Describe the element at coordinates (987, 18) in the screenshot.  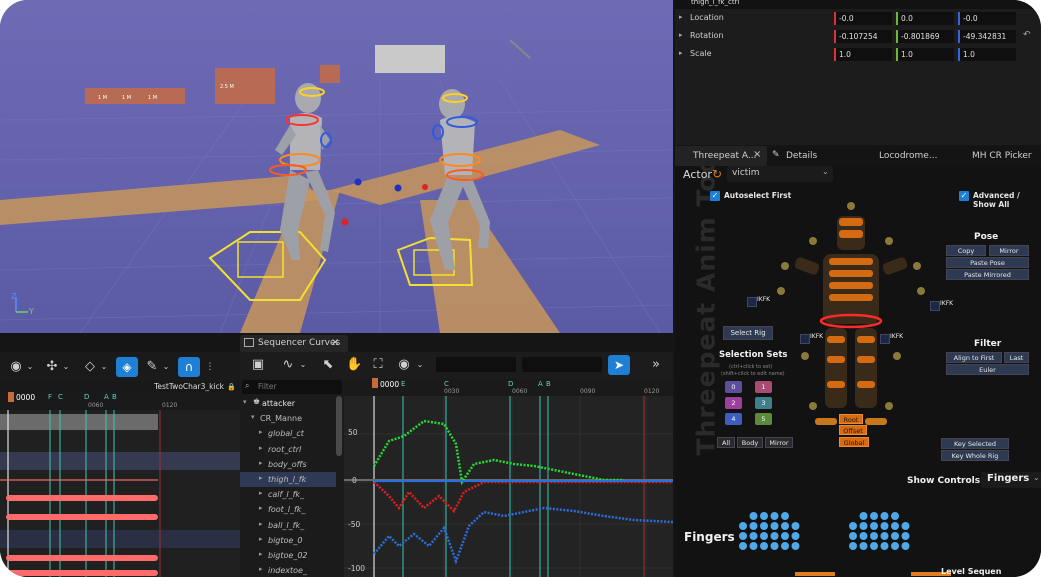
I see `details-value-z: -0.0` at that location.